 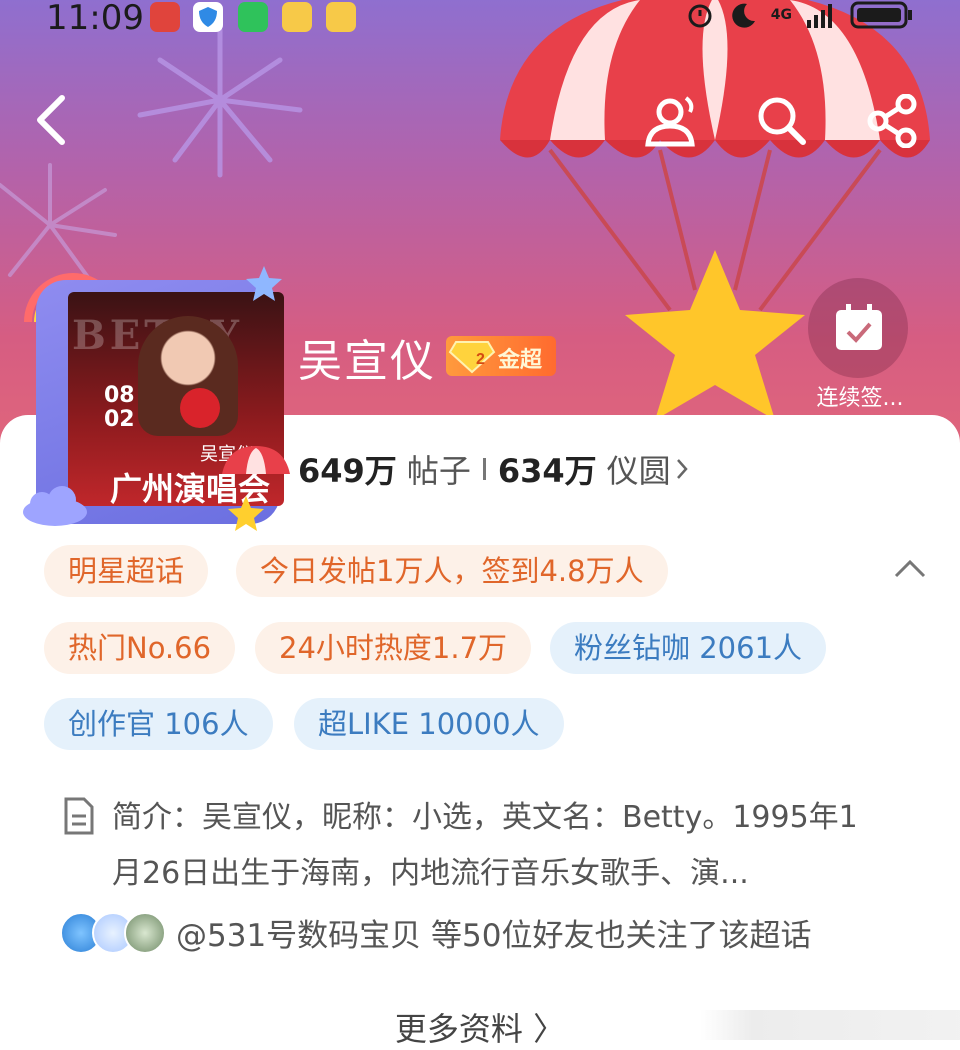 I want to click on checkin-button, so click(x=858, y=328).